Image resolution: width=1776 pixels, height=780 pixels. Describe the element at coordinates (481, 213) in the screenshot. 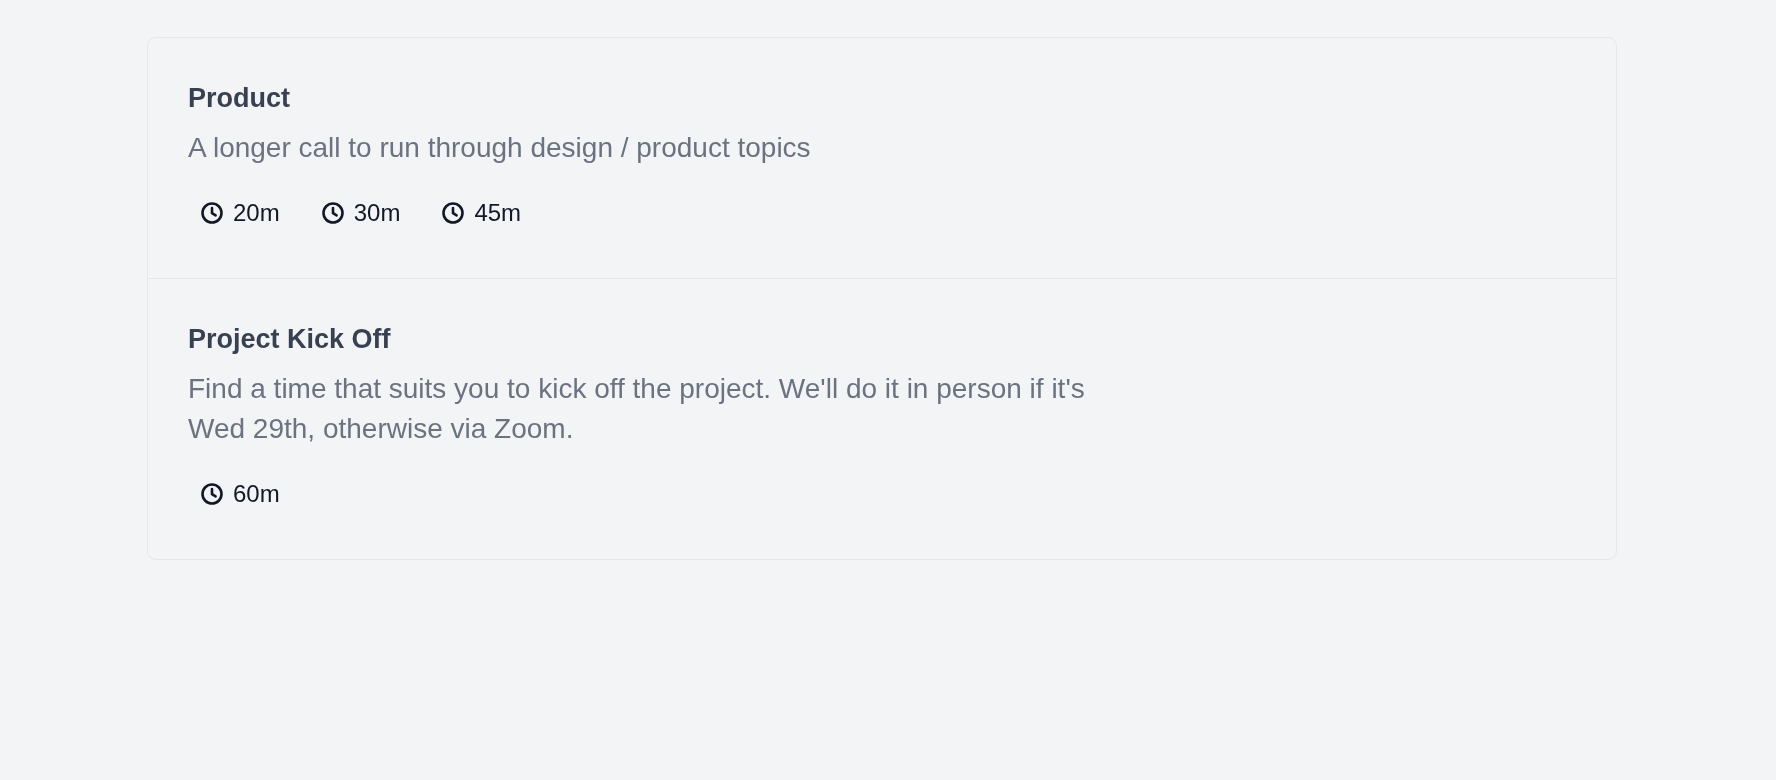

I see `duration-option: 45m` at that location.